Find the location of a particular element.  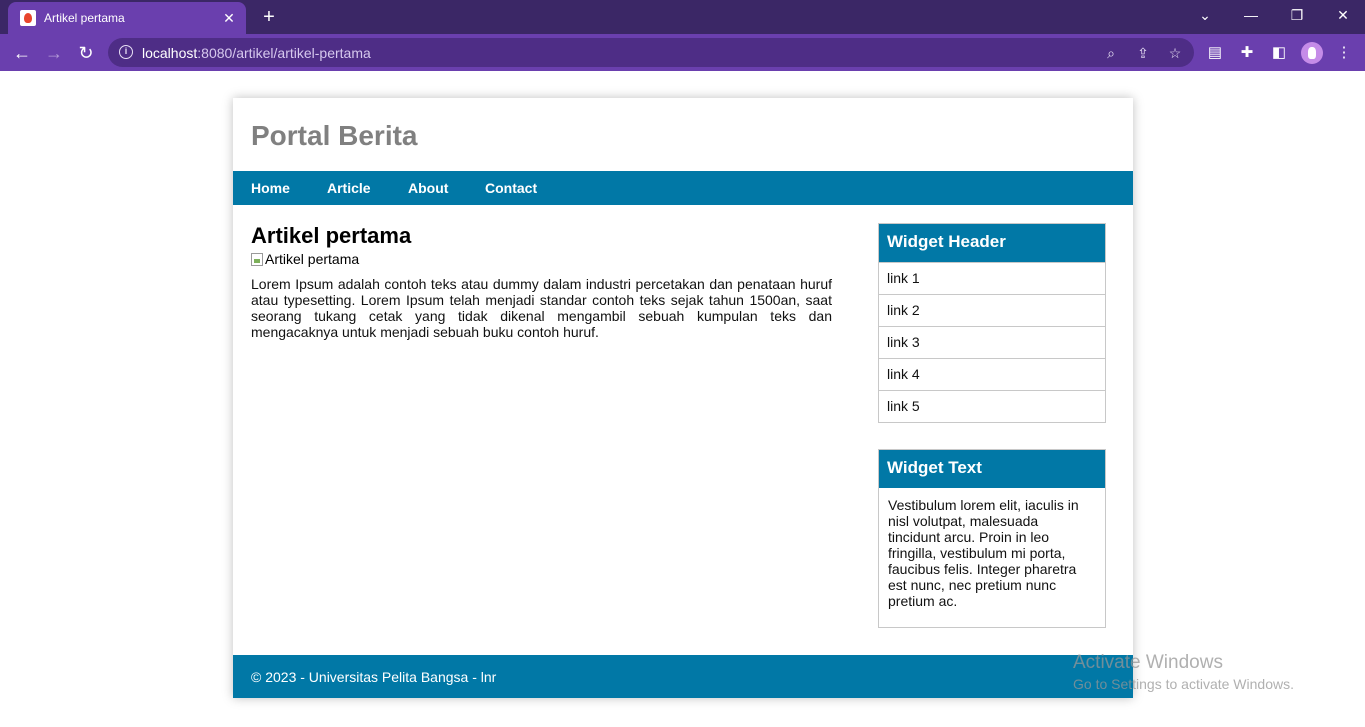

article-image-alt: Artikel pertama is located at coordinates (312, 259).